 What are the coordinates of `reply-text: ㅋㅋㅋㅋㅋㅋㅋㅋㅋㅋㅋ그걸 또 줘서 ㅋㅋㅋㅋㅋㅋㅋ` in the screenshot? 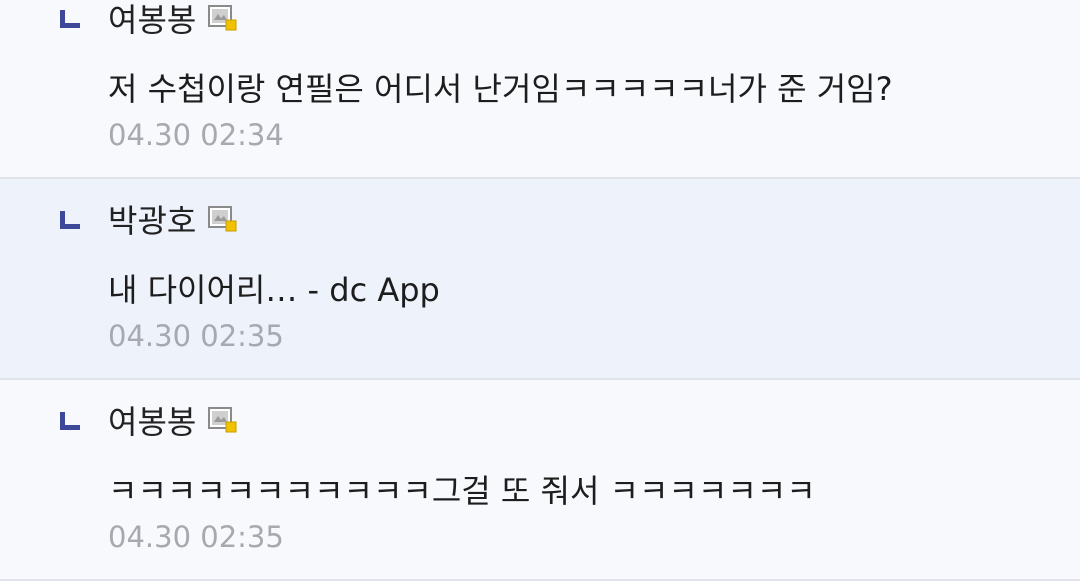 It's located at (462, 491).